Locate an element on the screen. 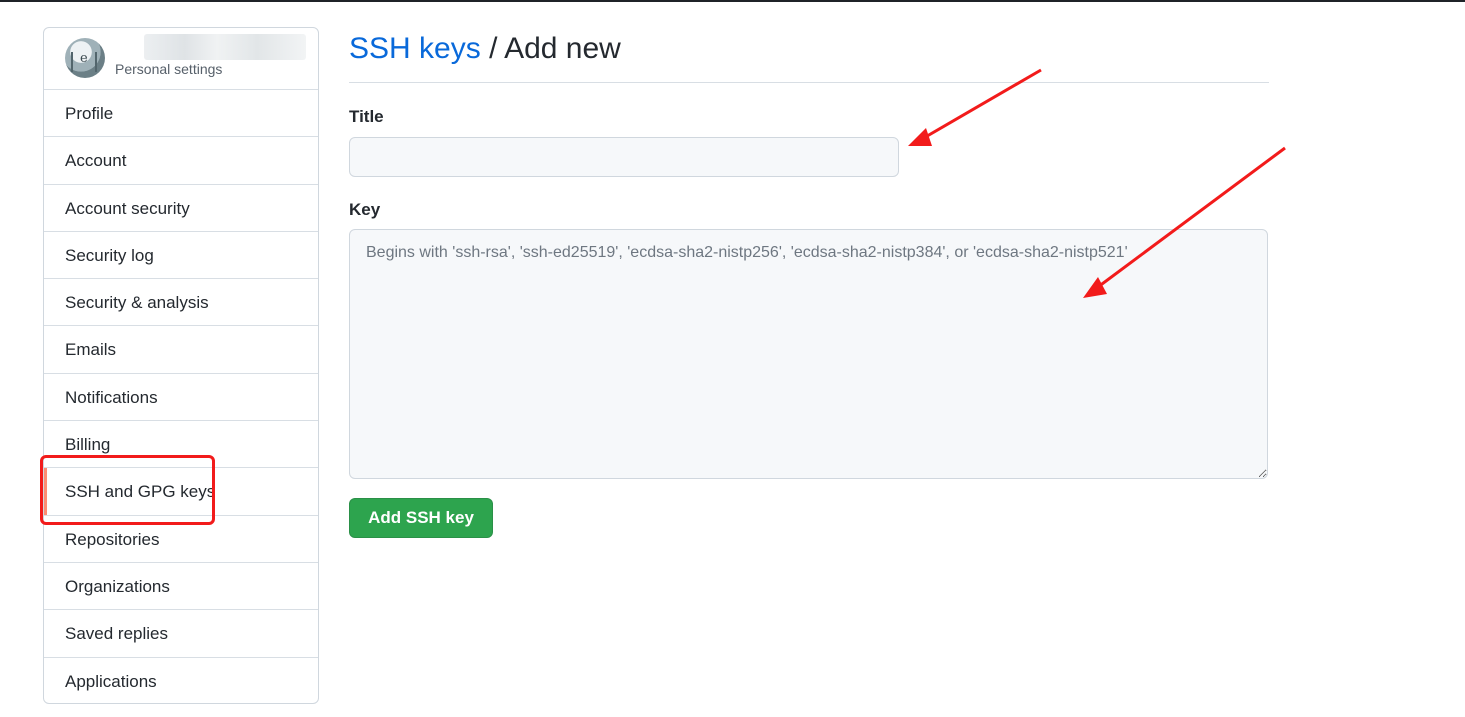  breadcrumb-ssh-keys-link: SSH keys is located at coordinates (415, 48).